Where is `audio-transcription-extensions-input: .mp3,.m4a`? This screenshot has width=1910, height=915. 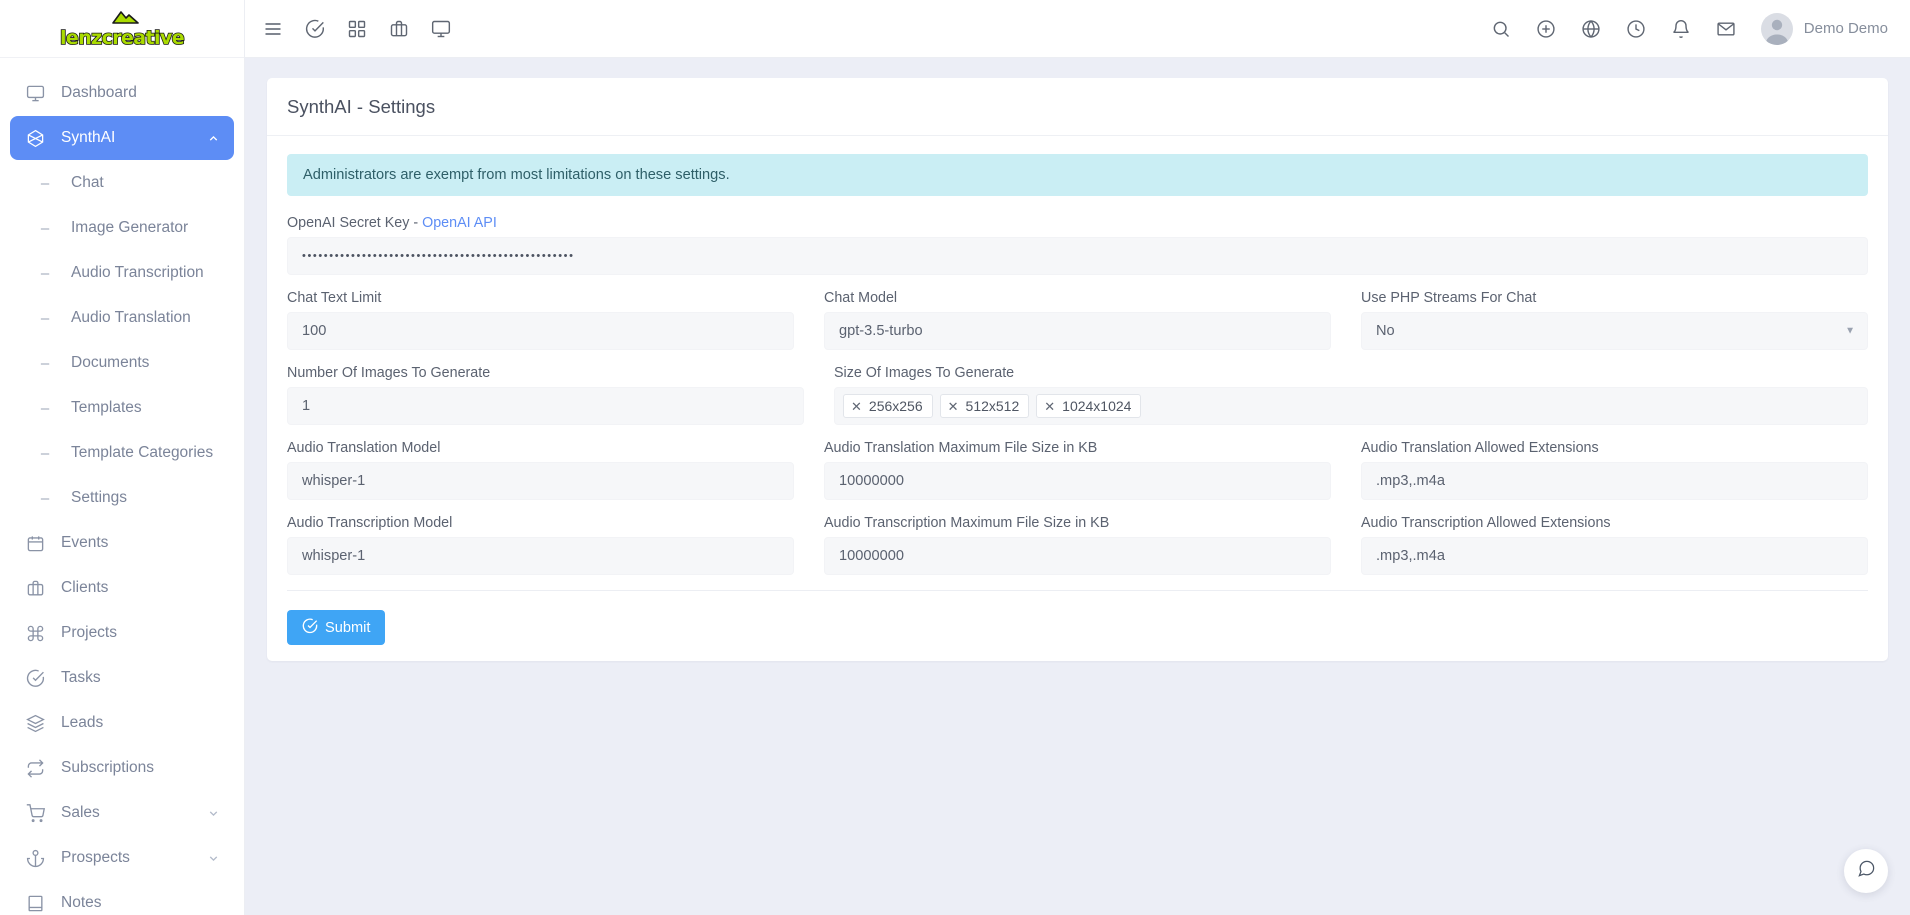 audio-transcription-extensions-input: .mp3,.m4a is located at coordinates (1614, 556).